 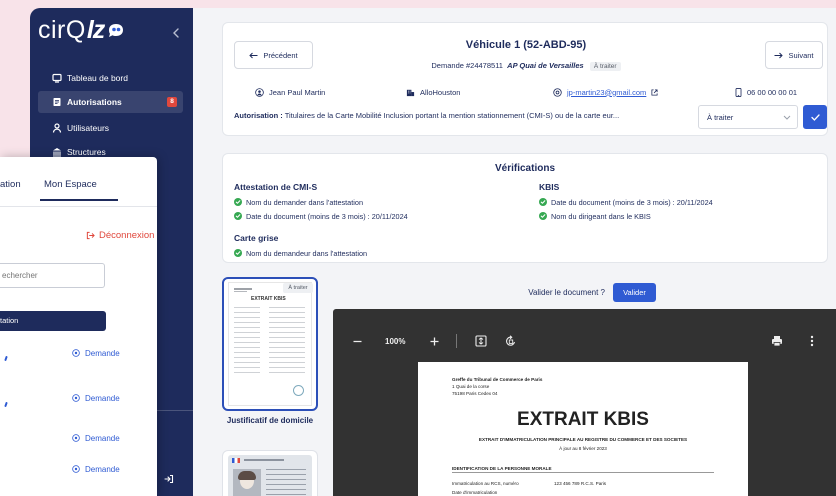 I want to click on arrow-right-icon, so click(x=779, y=55).